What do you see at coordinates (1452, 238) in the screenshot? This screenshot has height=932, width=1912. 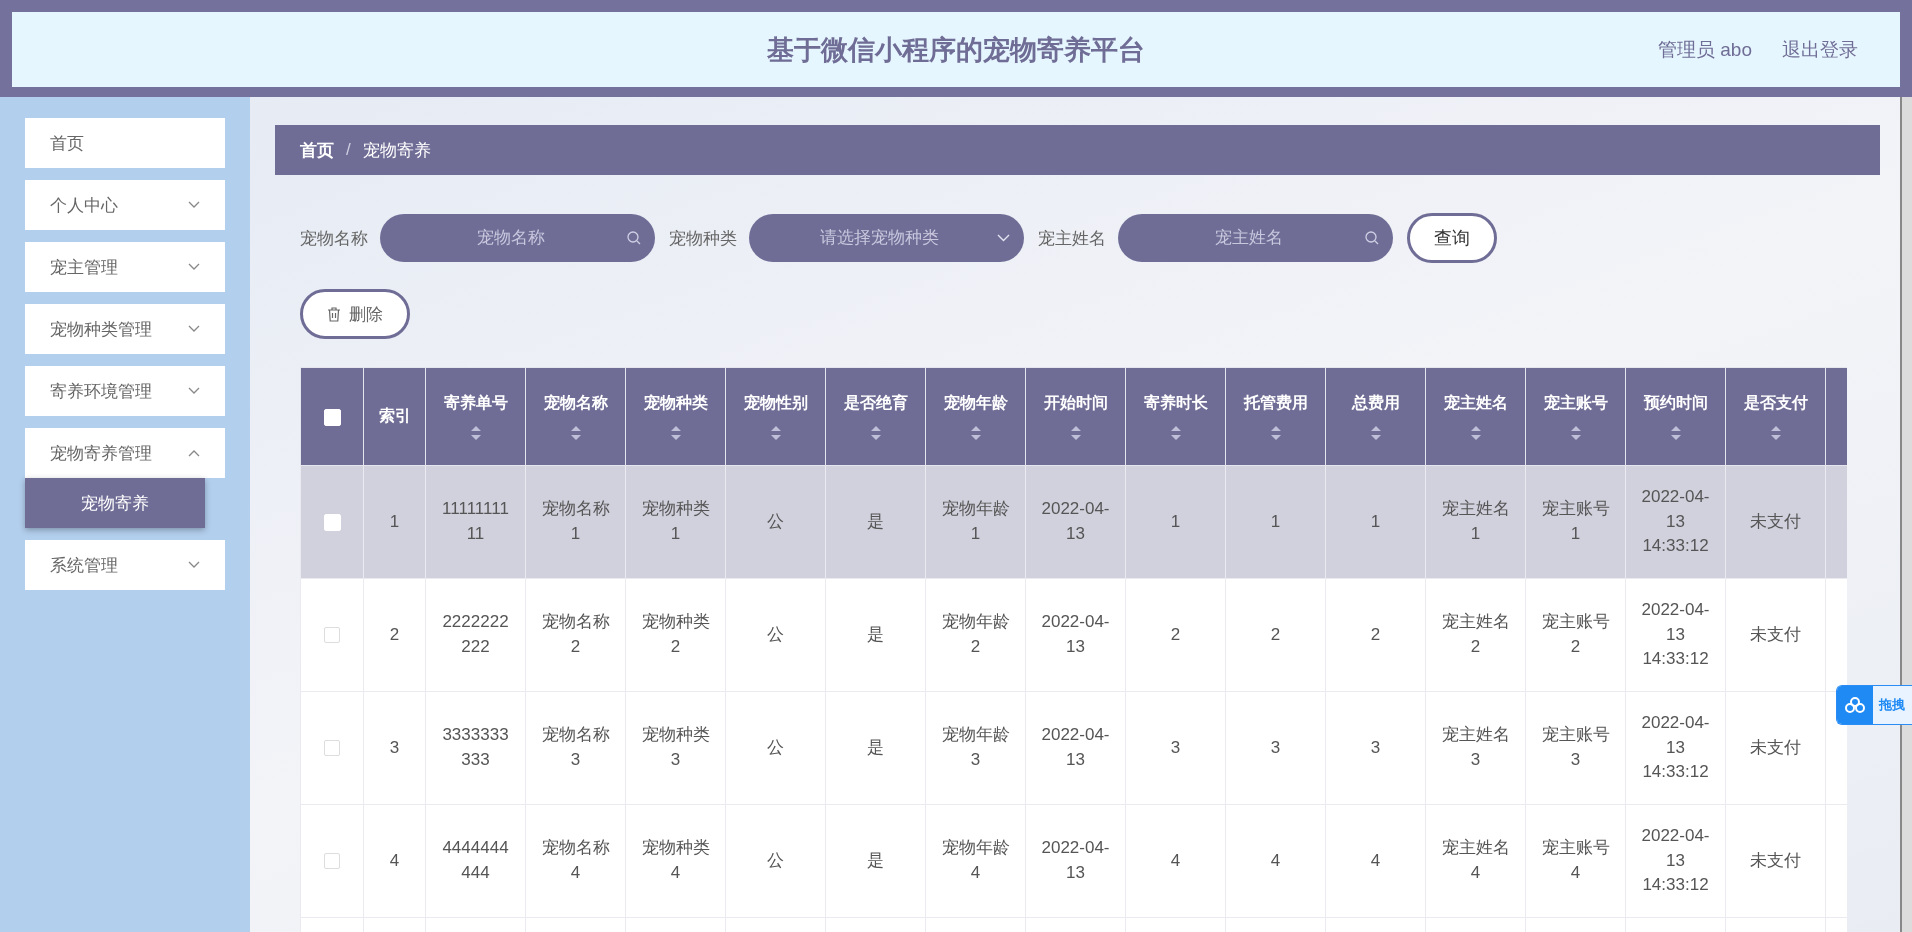 I see `query-button: 查询` at bounding box center [1452, 238].